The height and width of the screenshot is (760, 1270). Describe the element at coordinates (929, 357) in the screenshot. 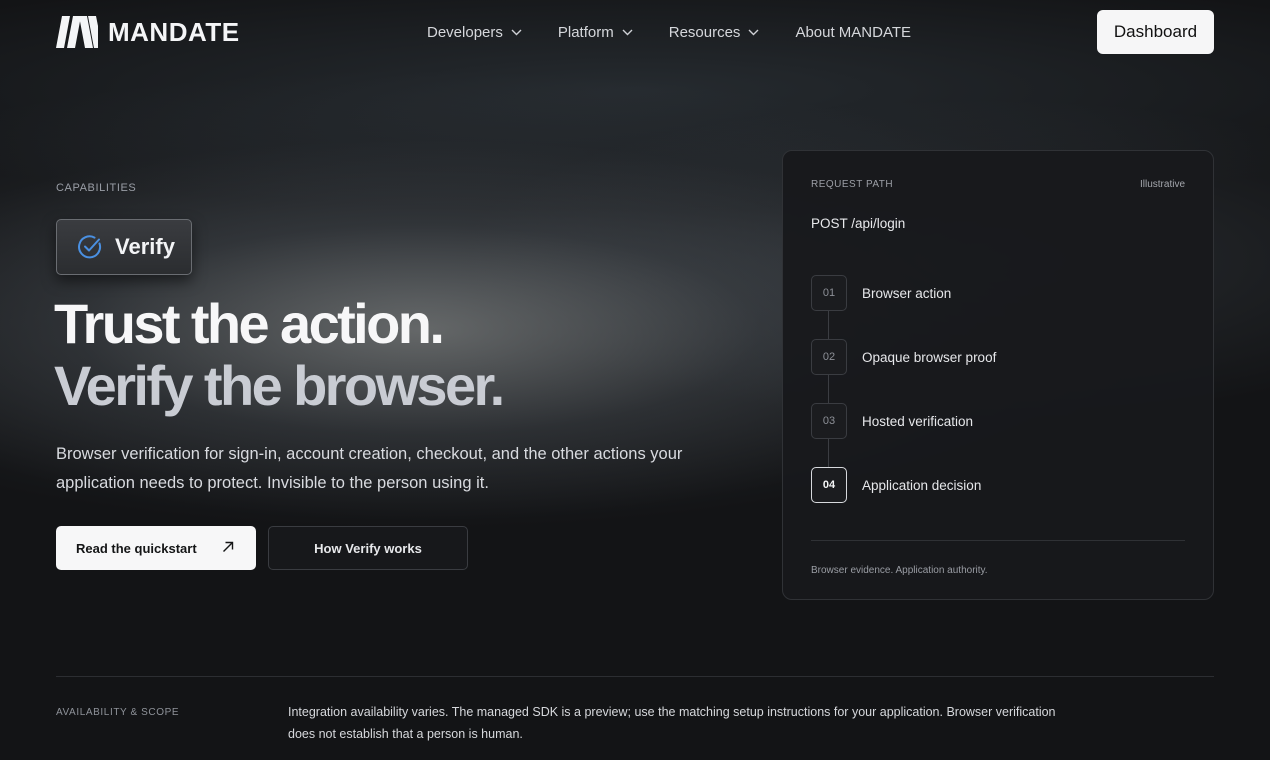

I see `step-label: Opaque browser proof` at that location.